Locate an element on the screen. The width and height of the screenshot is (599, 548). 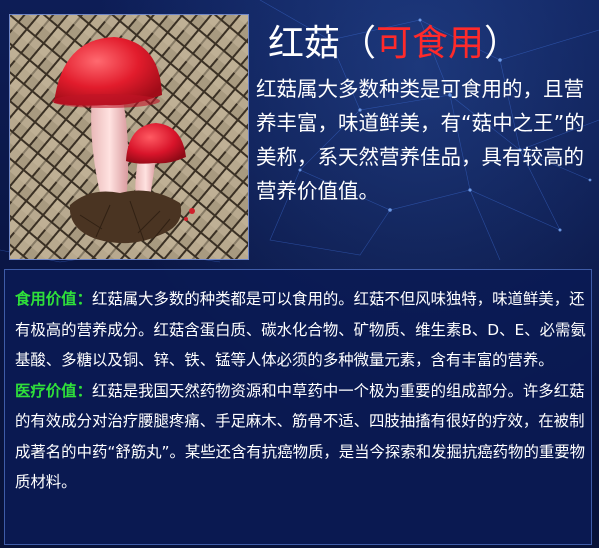
page-title: 红菇（可食用） is located at coordinates (428, 44).